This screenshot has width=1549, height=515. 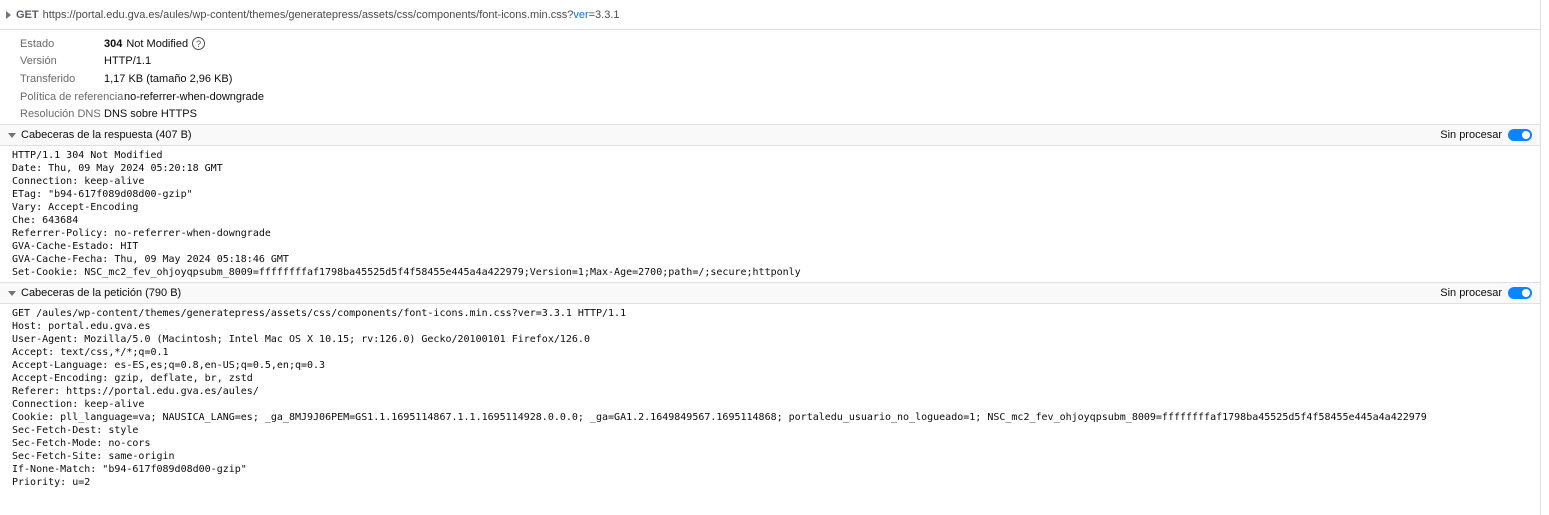 What do you see at coordinates (75, 207) in the screenshot?
I see `response-header-line: Vary: Accept-Encoding` at bounding box center [75, 207].